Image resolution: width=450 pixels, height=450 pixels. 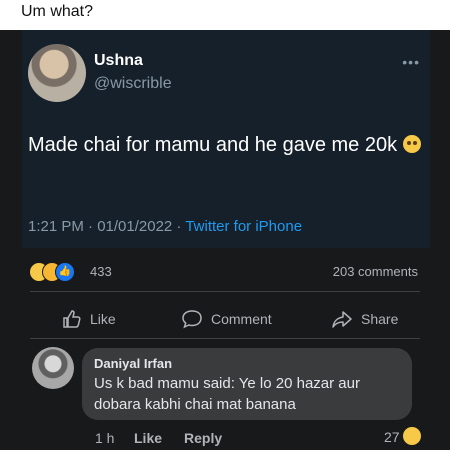 I want to click on comment-label: Comment, so click(x=241, y=319).